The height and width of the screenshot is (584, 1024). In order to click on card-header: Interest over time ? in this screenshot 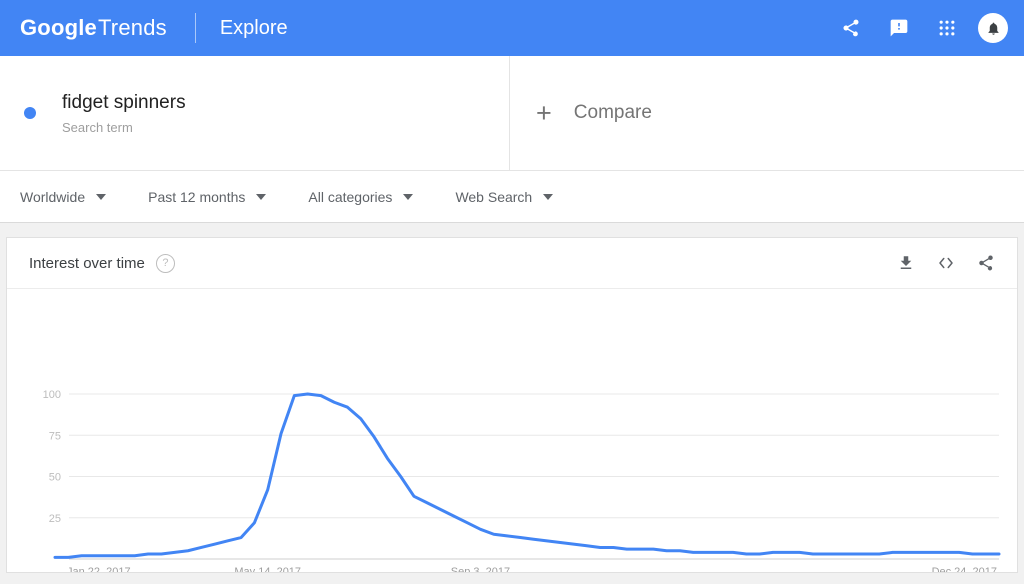, I will do `click(512, 263)`.